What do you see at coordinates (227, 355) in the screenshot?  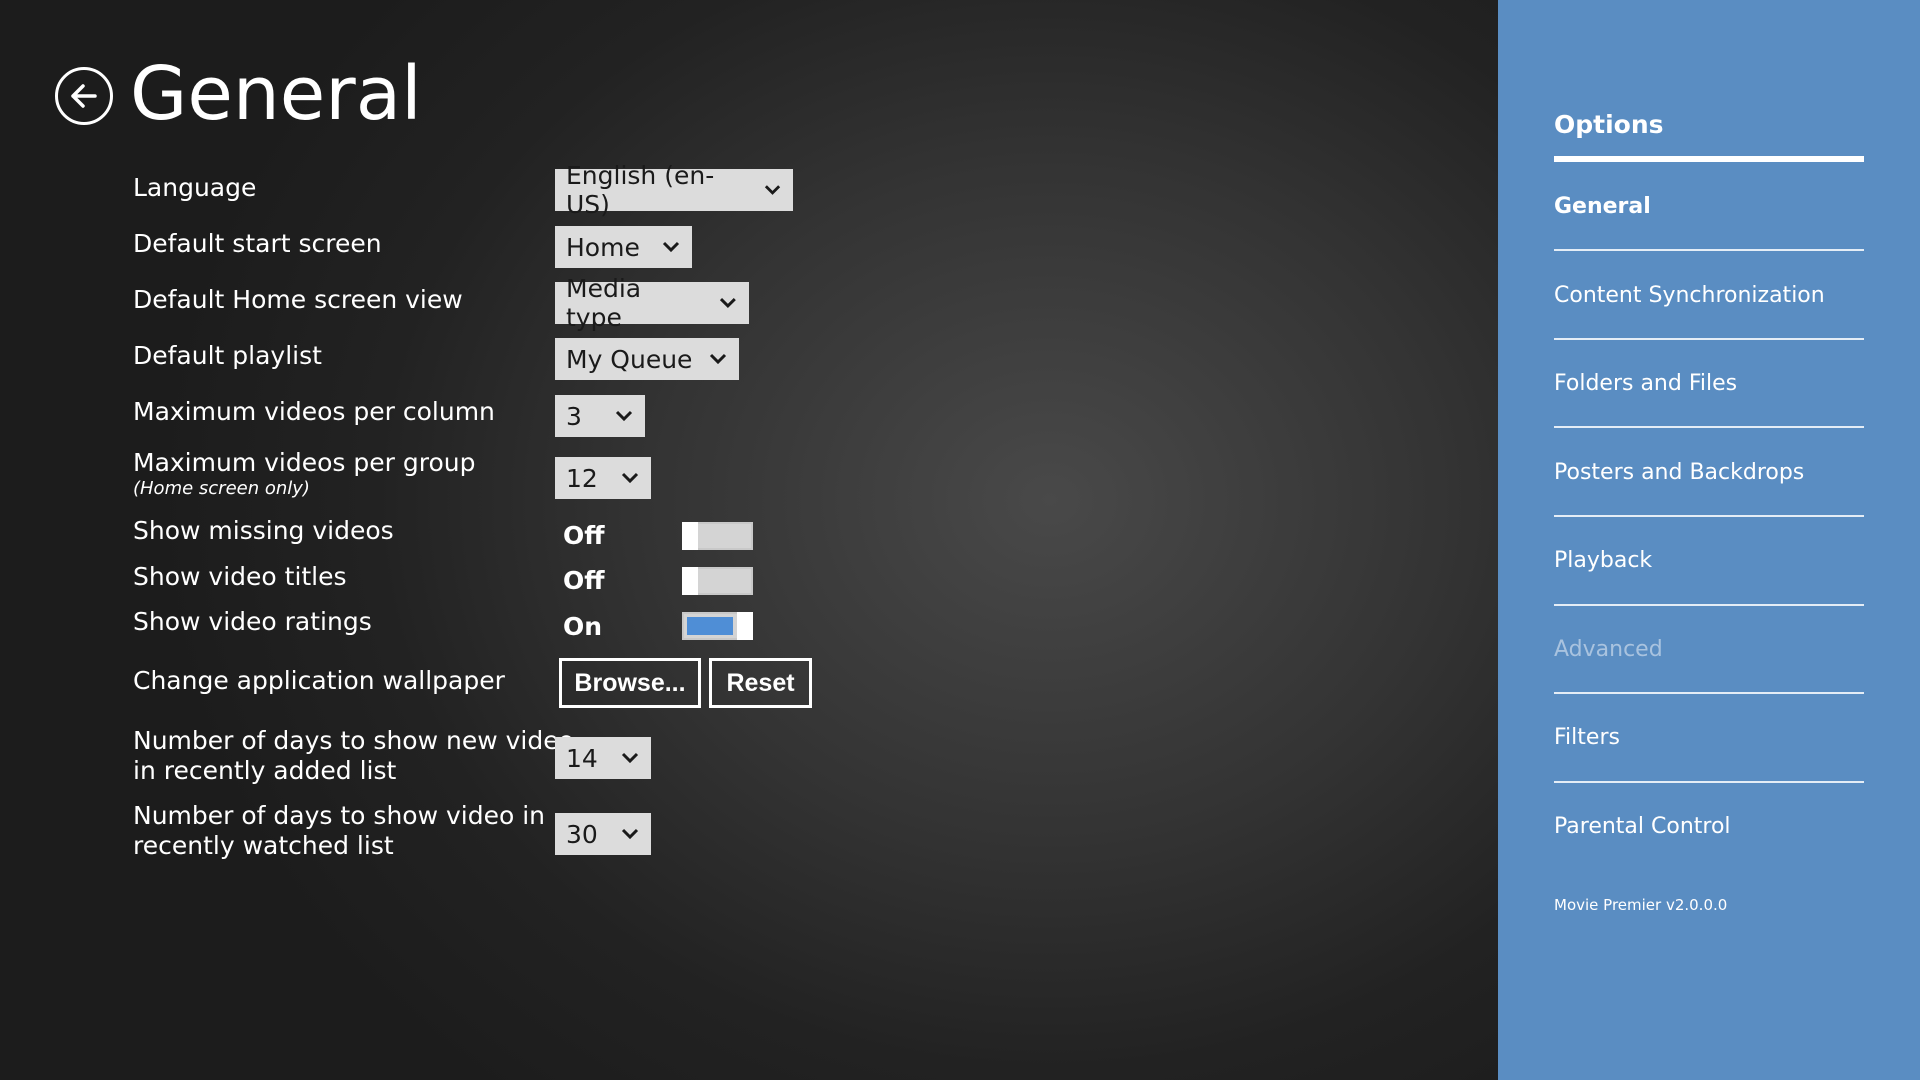 I see `playlist-label: Default playlist` at bounding box center [227, 355].